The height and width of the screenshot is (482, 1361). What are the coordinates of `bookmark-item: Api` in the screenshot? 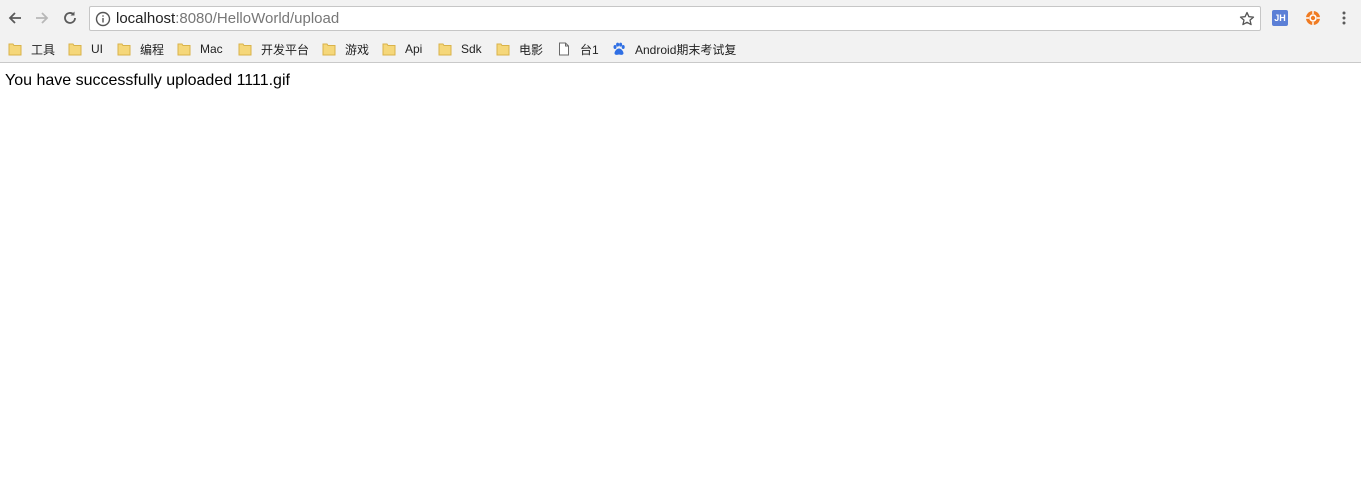 It's located at (402, 49).